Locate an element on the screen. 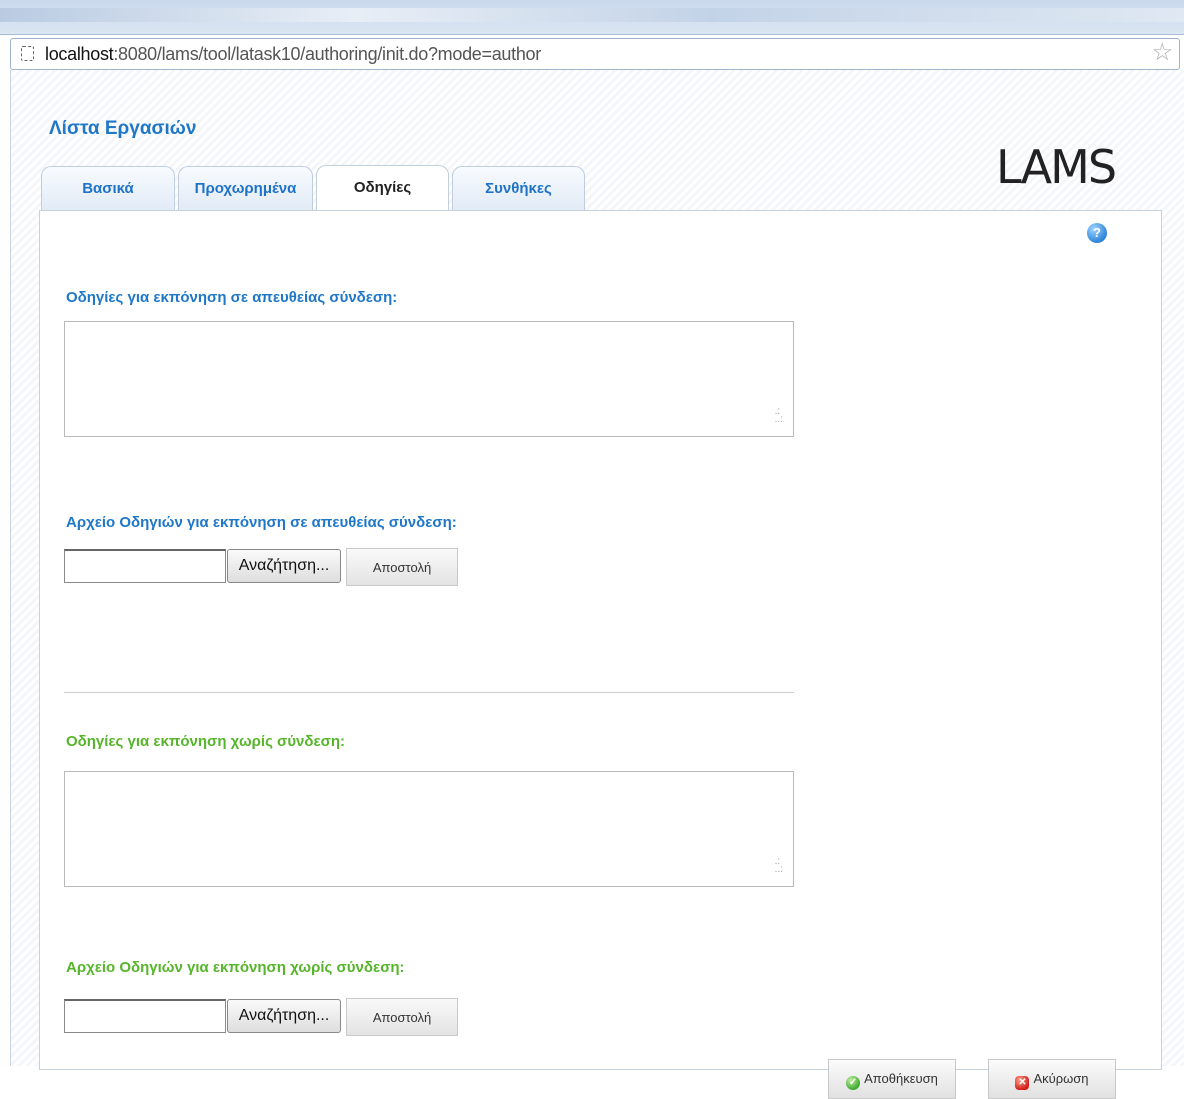 The height and width of the screenshot is (1099, 1184). page-icon is located at coordinates (27, 53).